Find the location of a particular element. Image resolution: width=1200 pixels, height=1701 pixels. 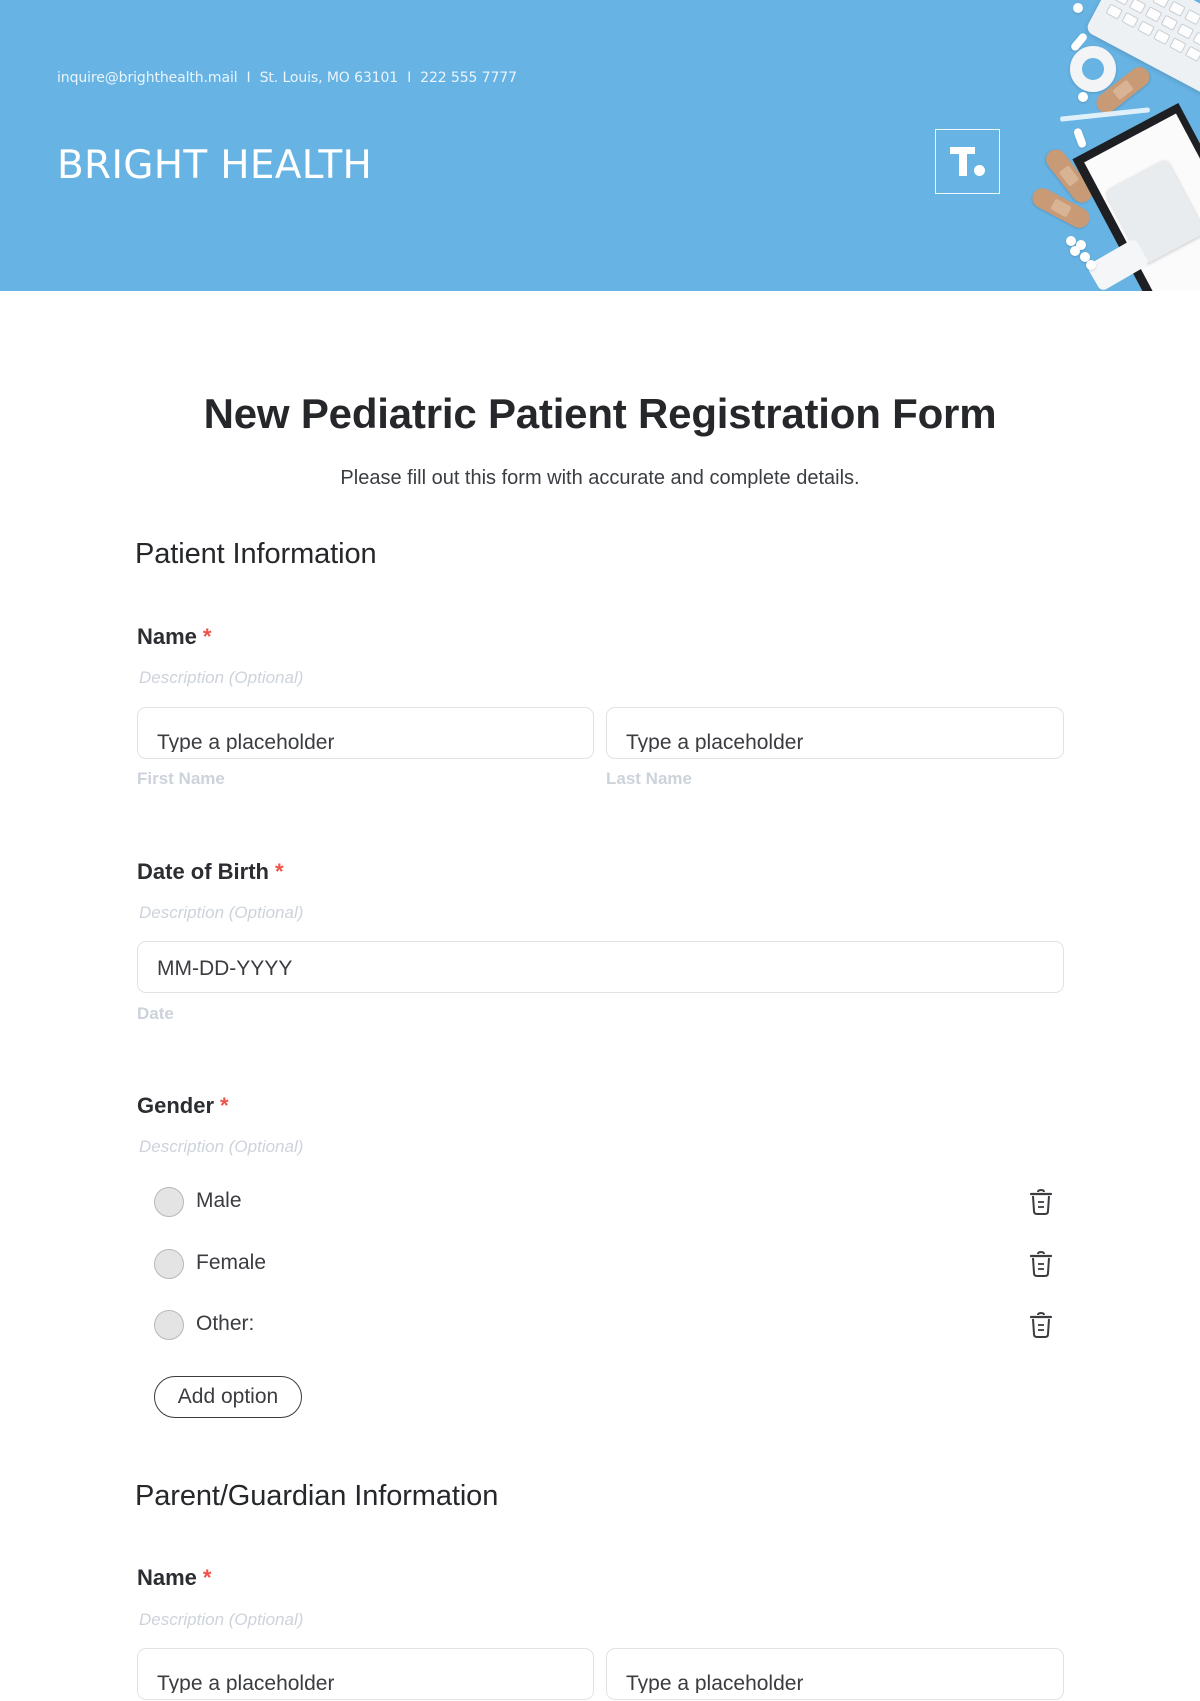

radio-option-other: Other: is located at coordinates (604, 1325).